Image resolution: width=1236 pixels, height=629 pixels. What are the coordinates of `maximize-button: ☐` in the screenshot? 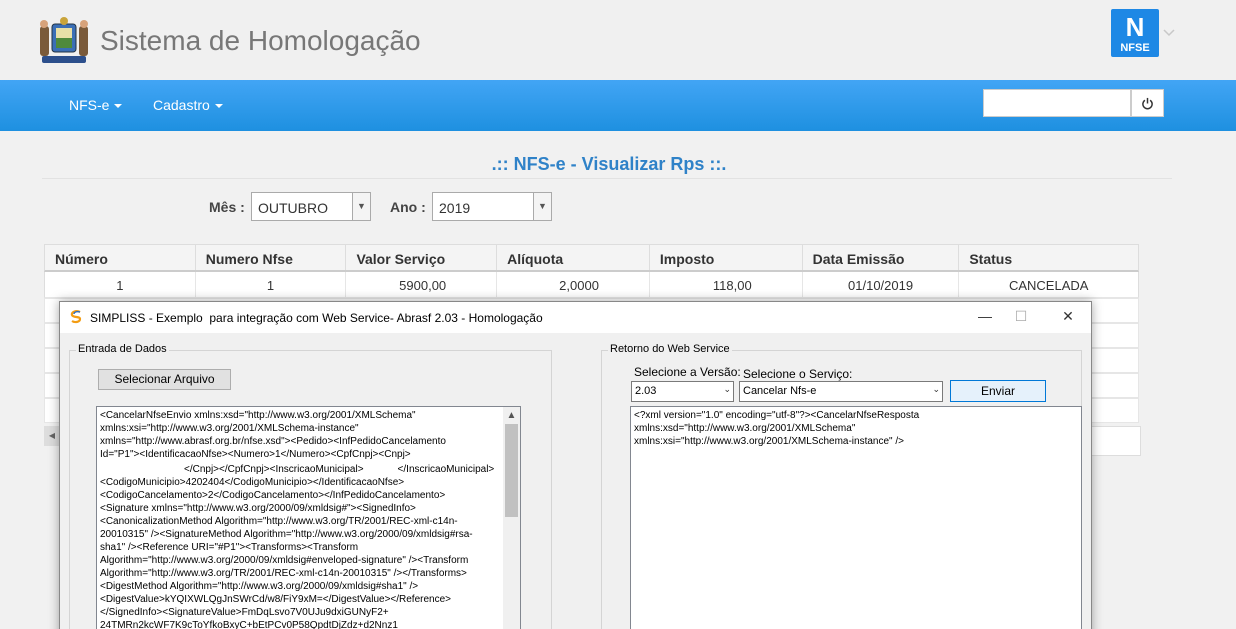 It's located at (1021, 316).